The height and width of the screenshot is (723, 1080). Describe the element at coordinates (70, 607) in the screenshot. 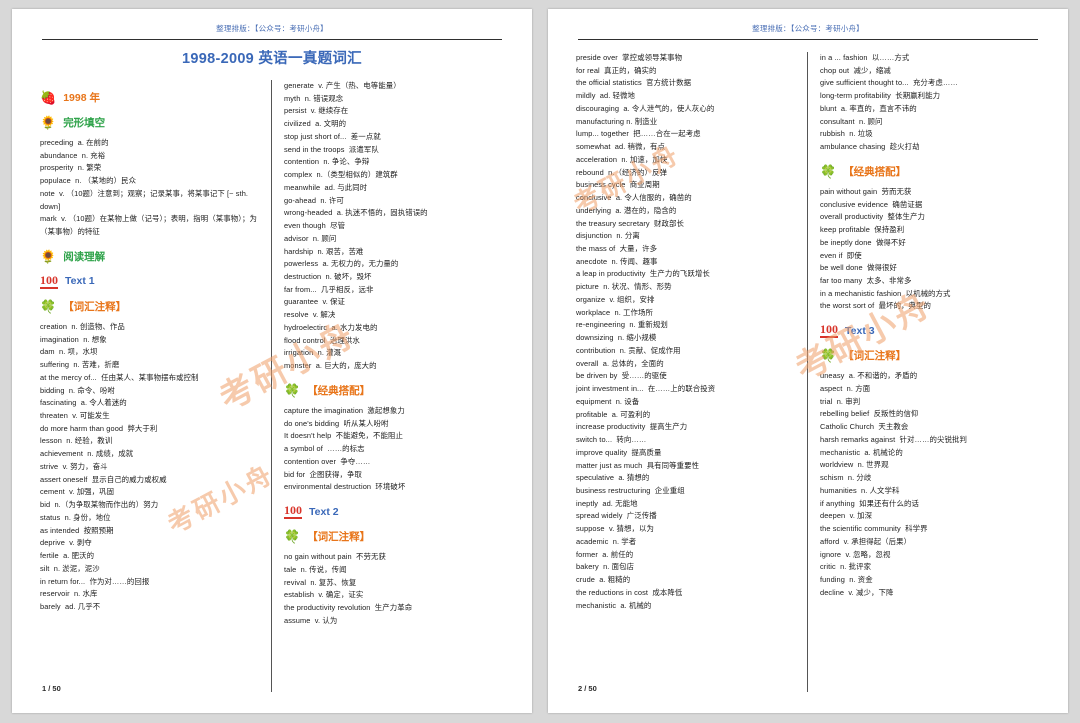

I see `vocabulary-entry: barely ad. 几乎不` at that location.